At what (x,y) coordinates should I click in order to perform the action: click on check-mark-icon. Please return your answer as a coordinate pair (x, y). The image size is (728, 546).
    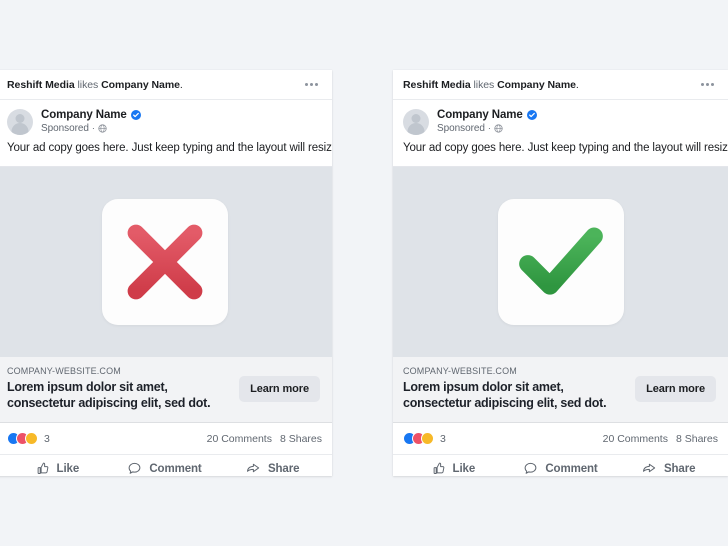
    Looking at the image, I should click on (560, 261).